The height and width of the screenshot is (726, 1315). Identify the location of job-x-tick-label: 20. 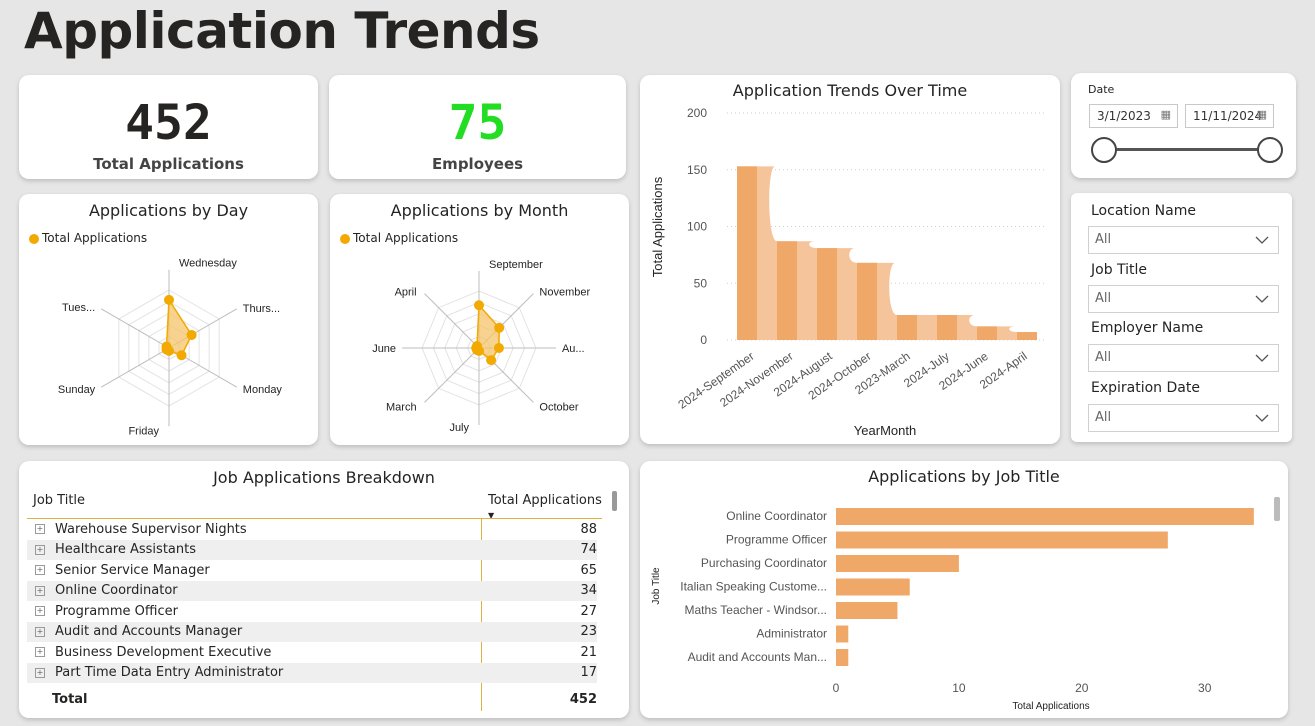
(1082, 688).